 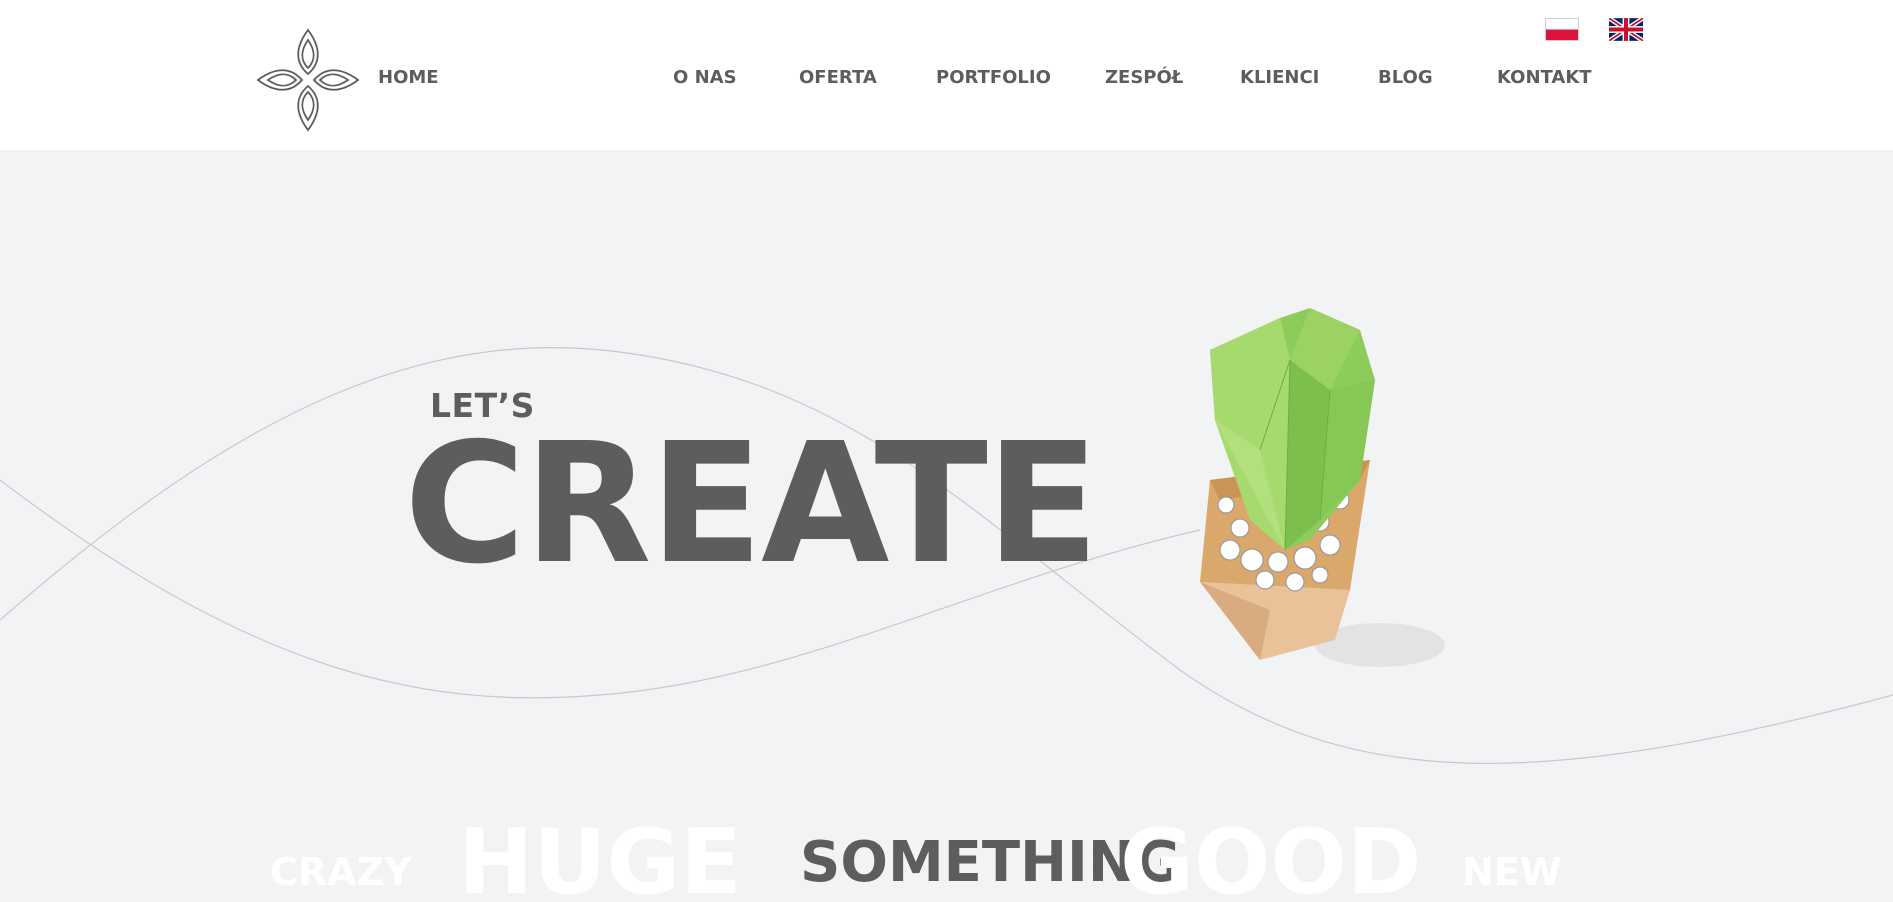 What do you see at coordinates (1562, 29) in the screenshot?
I see `polish-flag-icon` at bounding box center [1562, 29].